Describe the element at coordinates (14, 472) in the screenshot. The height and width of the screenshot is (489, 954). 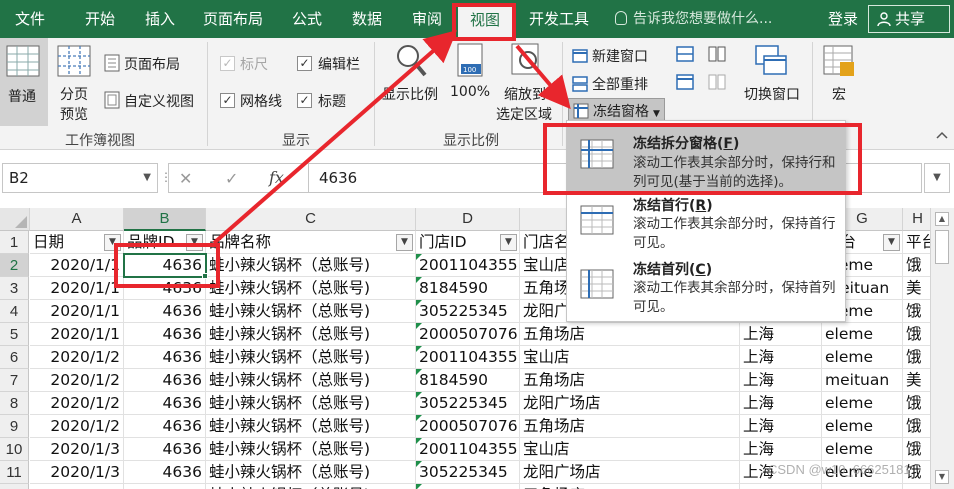
I see `row-header: 11` at that location.